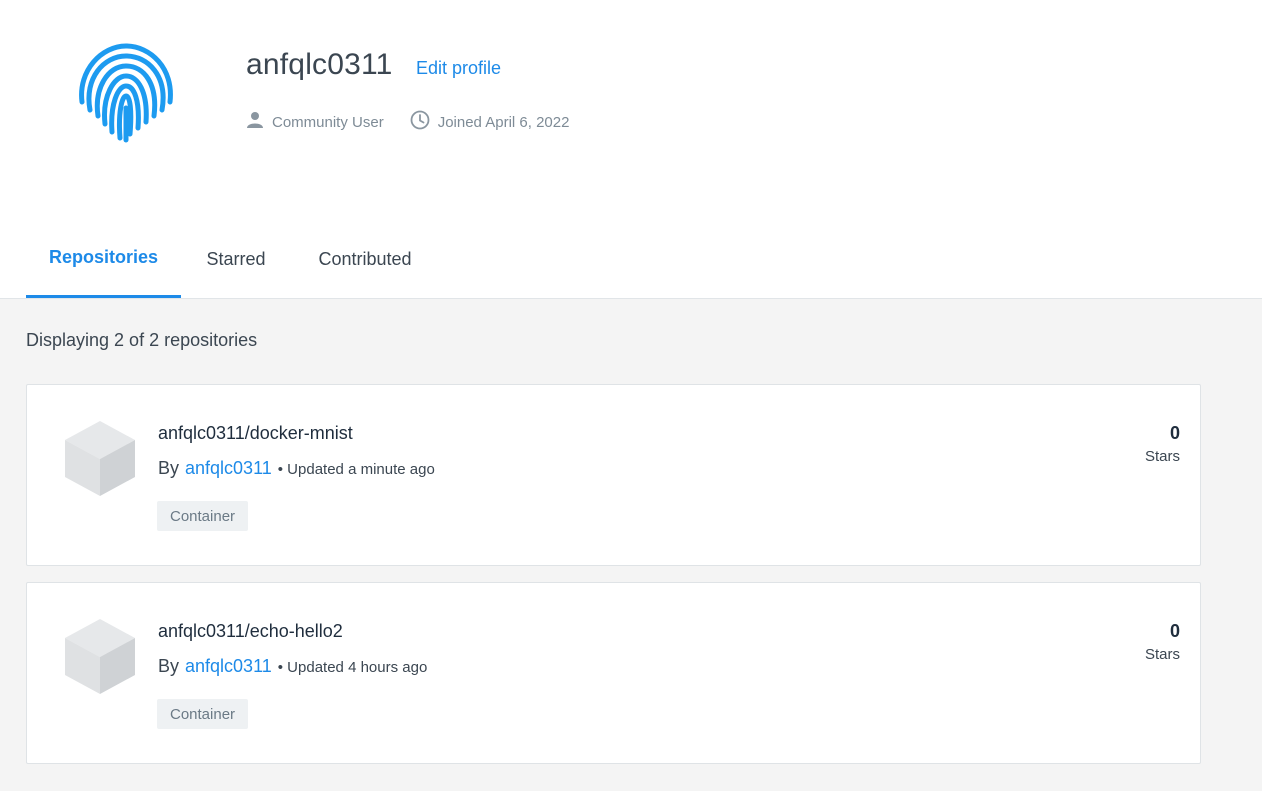 The image size is (1262, 791). I want to click on profile-meta: Community User Joined April 6, 2022, so click(420, 122).